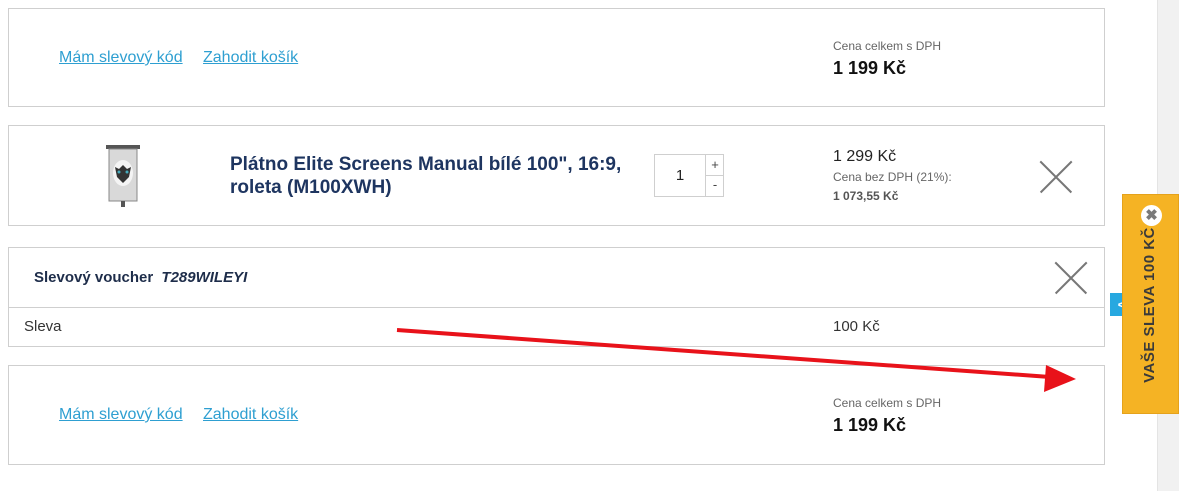 This screenshot has width=1179, height=491. Describe the element at coordinates (1056, 177) in the screenshot. I see `remove-item-close-icon` at that location.